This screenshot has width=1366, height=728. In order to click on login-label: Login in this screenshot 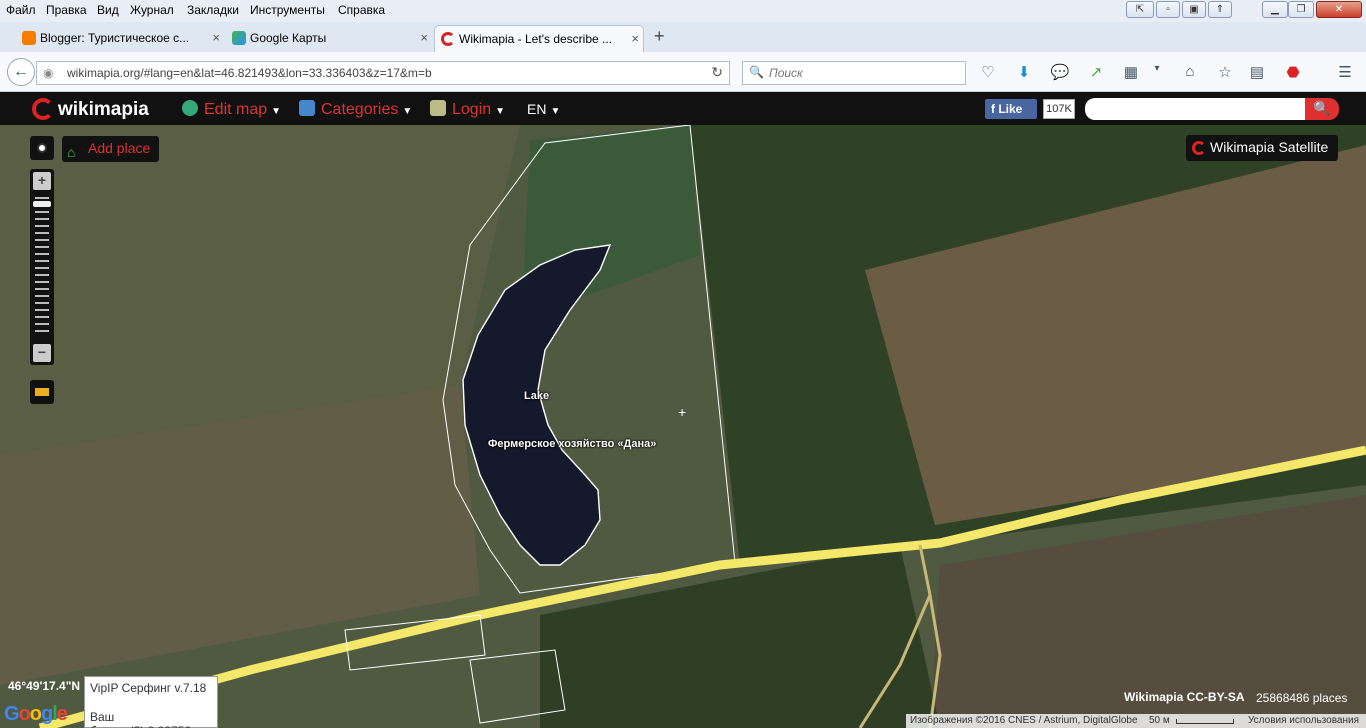, I will do `click(472, 109)`.